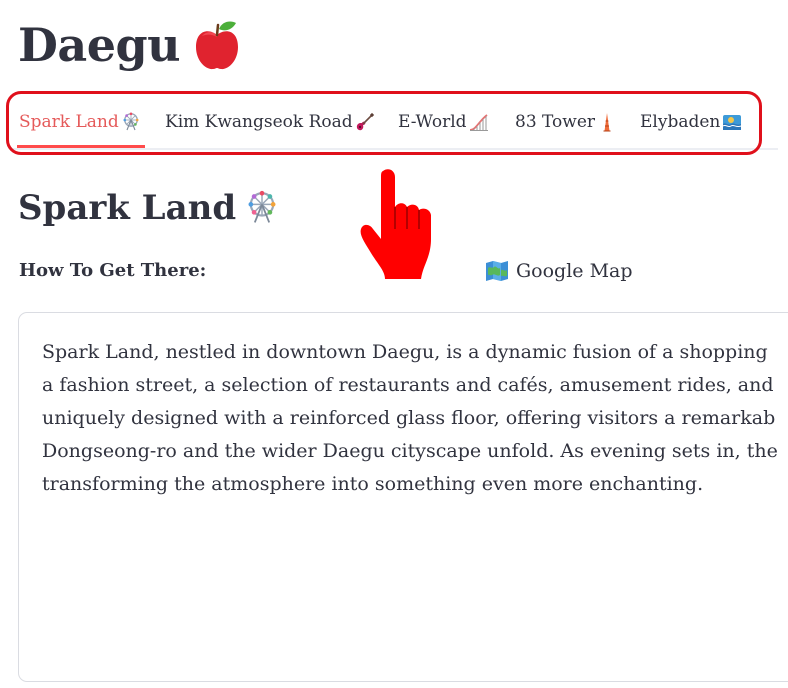  Describe the element at coordinates (574, 271) in the screenshot. I see `google-map-label: Google Map` at that location.